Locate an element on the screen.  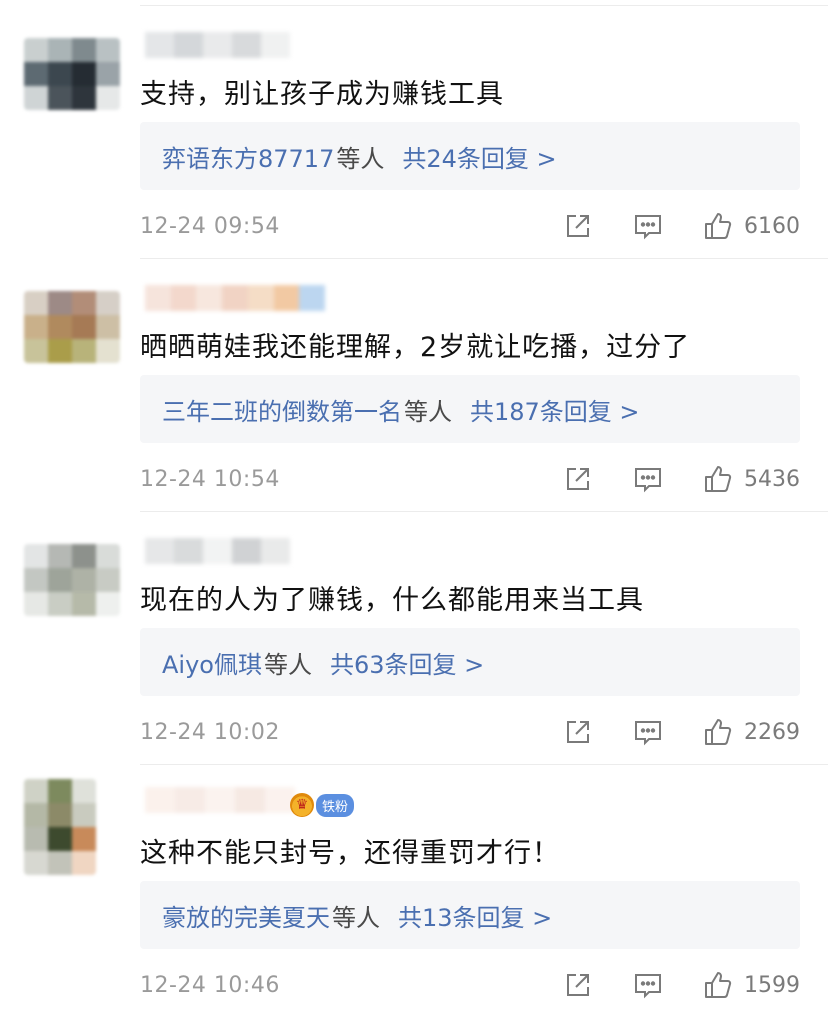
like-button: 6160 is located at coordinates (751, 226).